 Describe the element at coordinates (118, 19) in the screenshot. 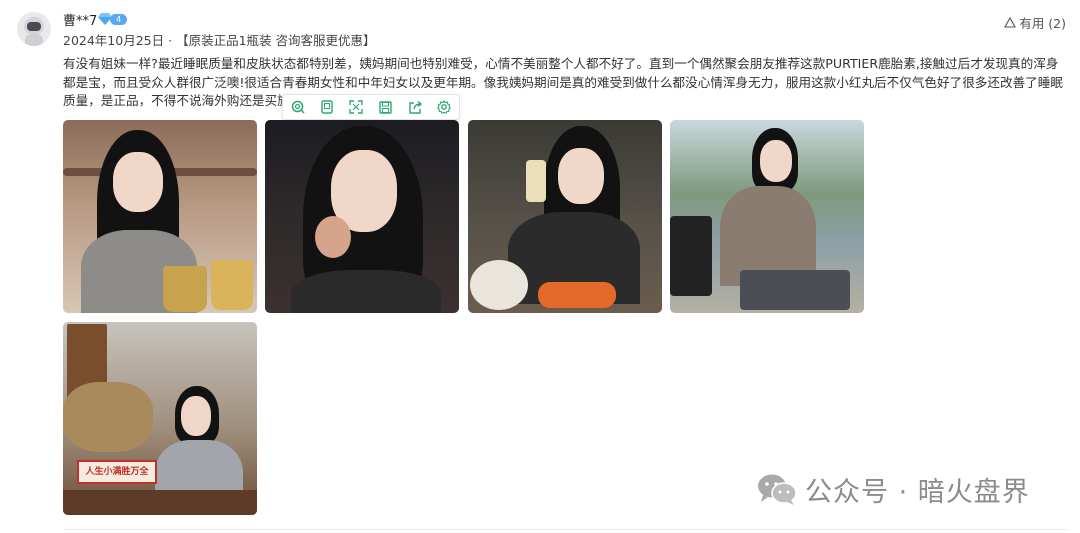

I see `vip-level: 4` at that location.